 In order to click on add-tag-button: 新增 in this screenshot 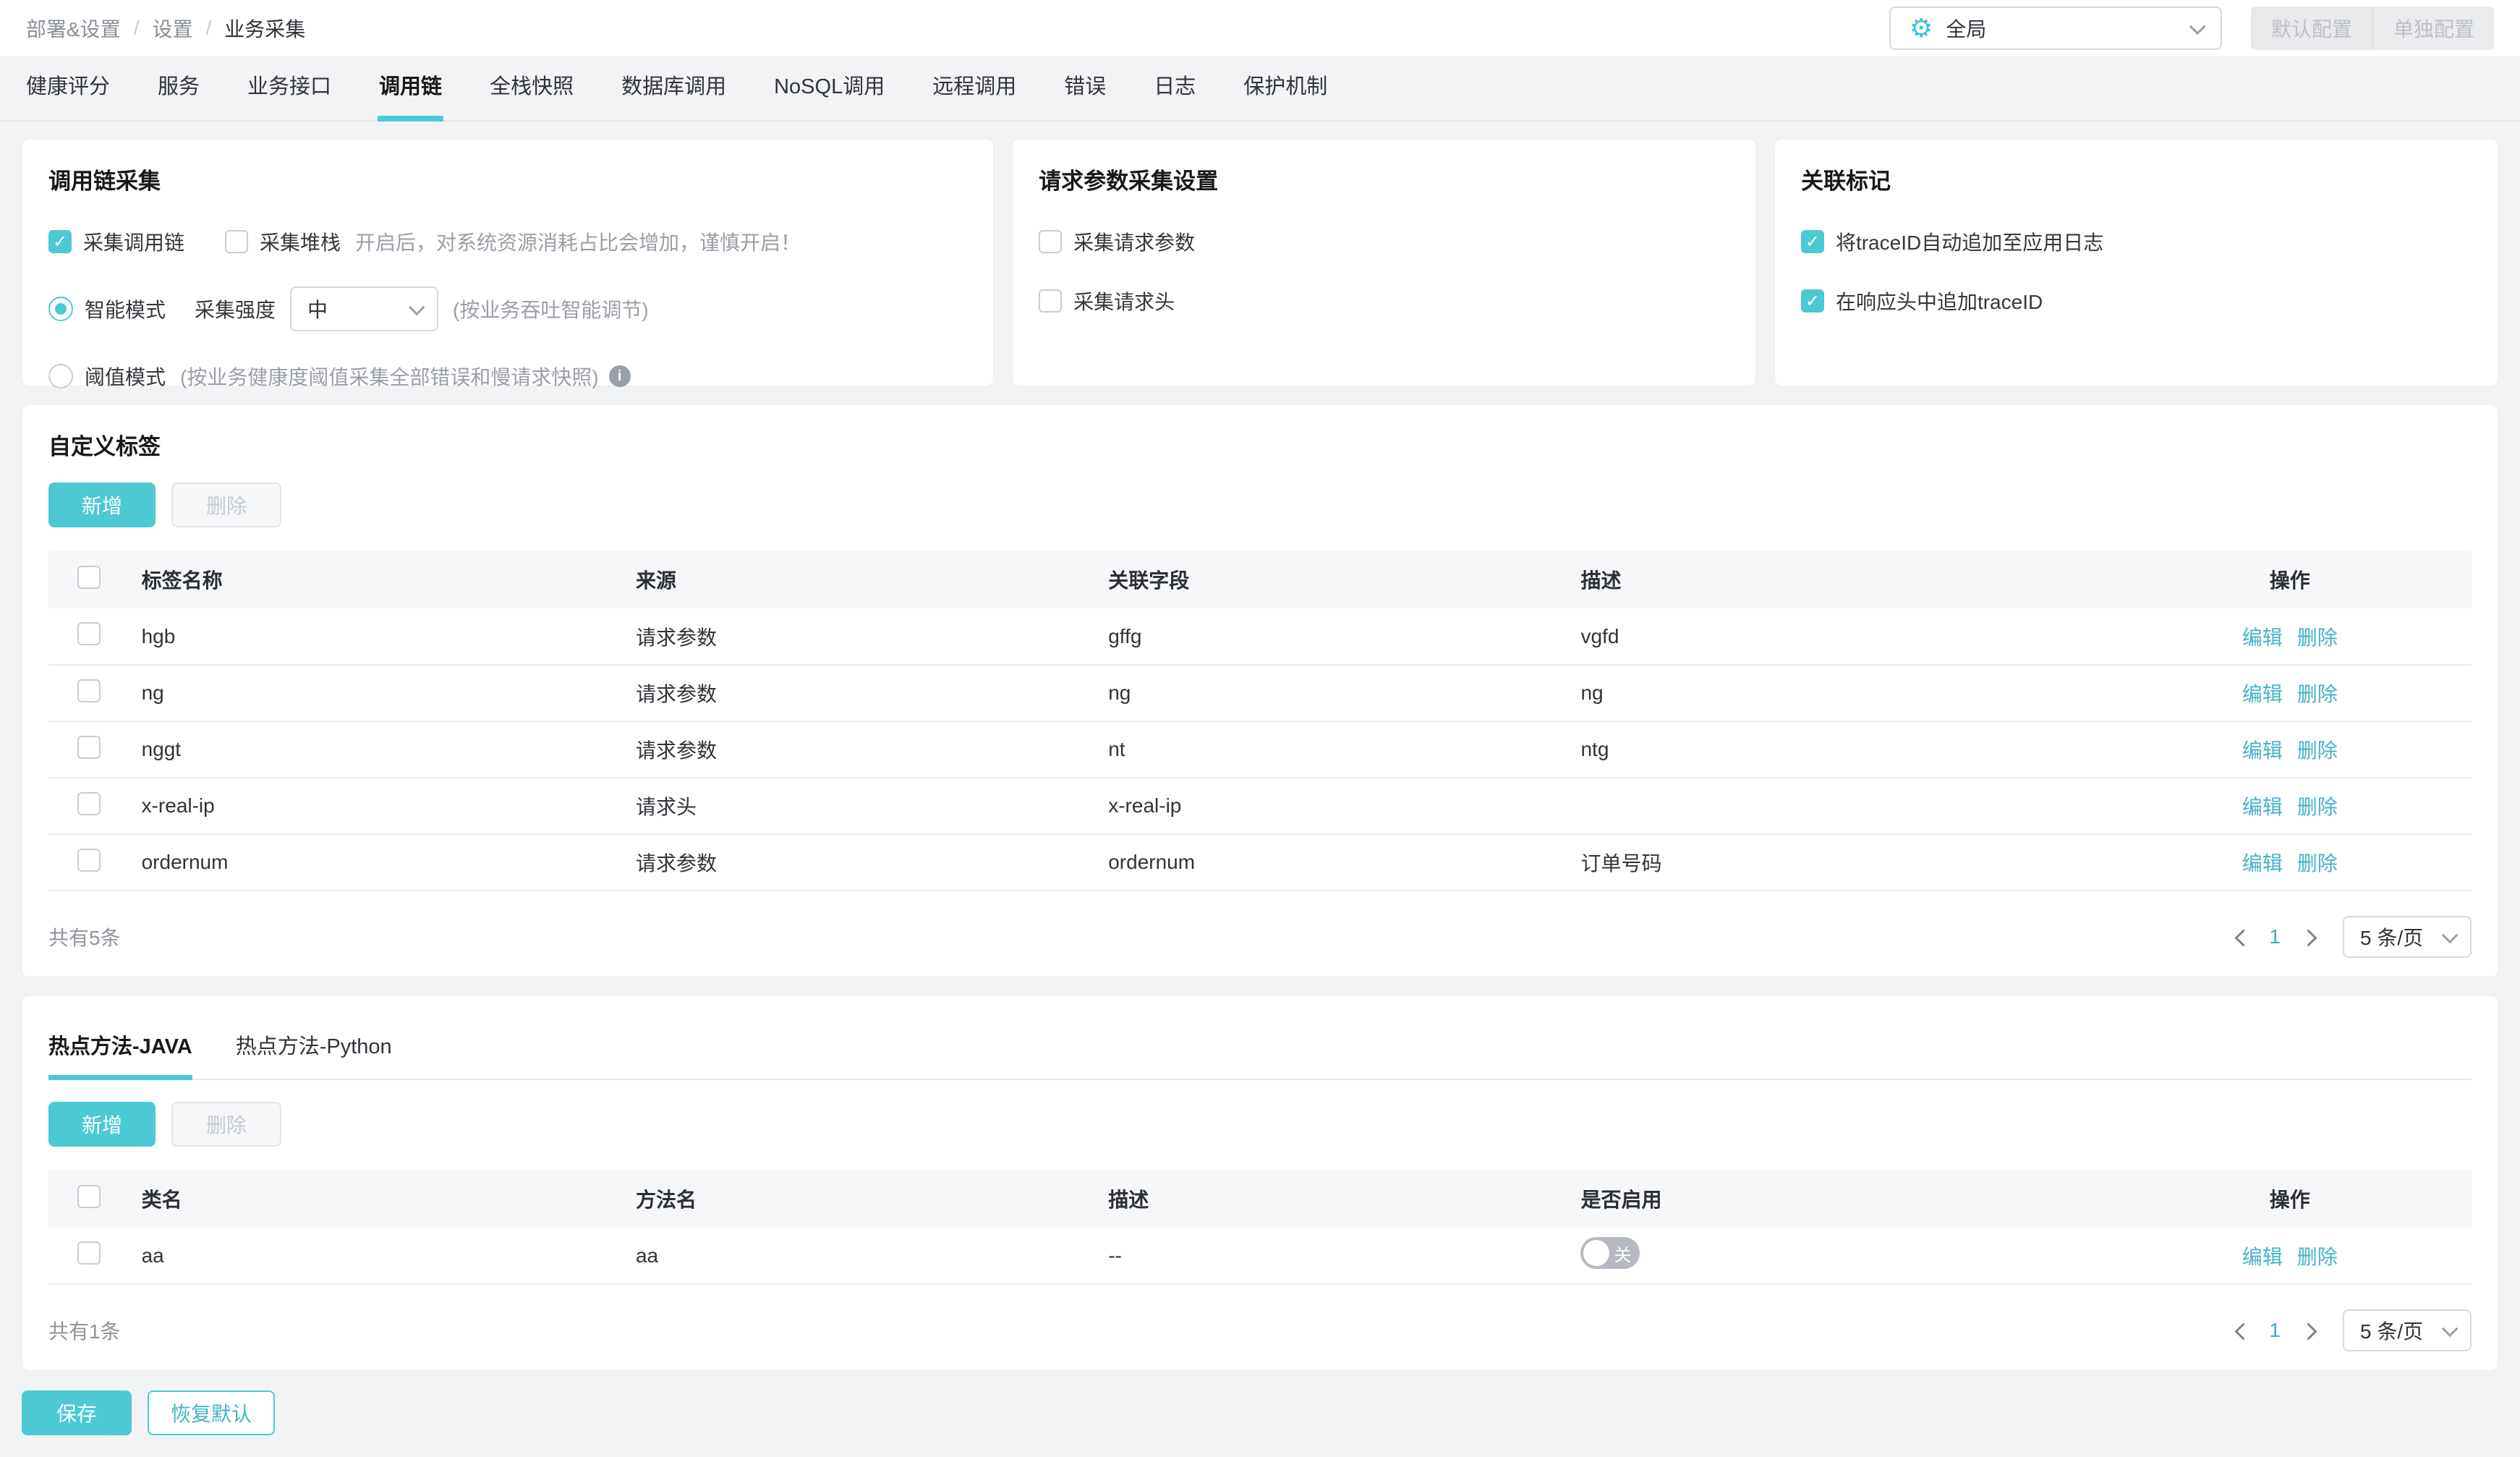, I will do `click(102, 505)`.